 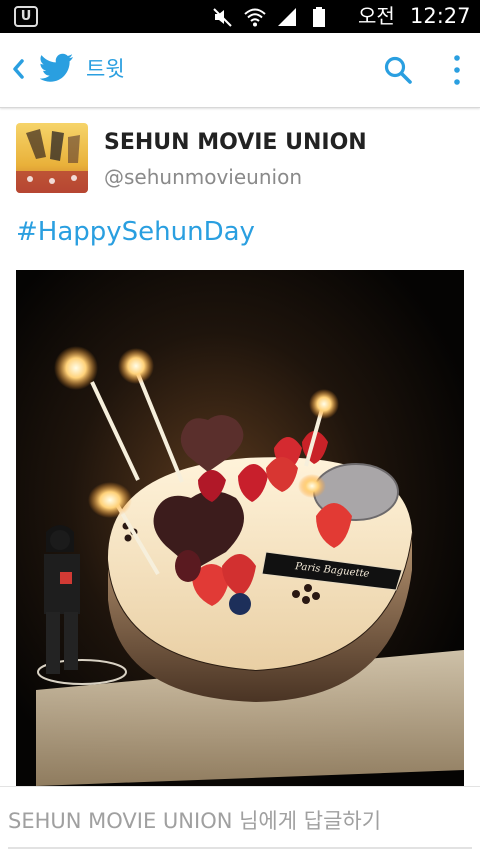 I want to click on page-title: 트윗, so click(x=105, y=69).